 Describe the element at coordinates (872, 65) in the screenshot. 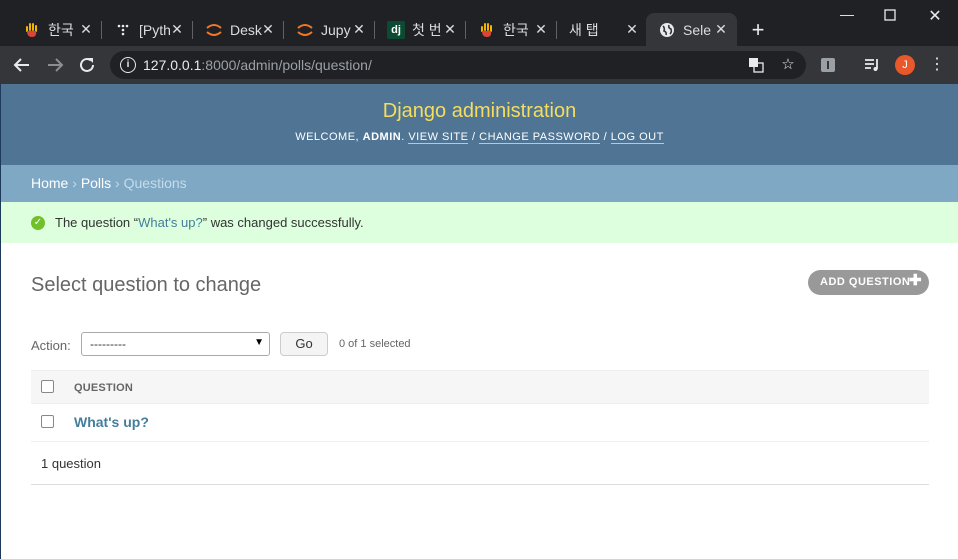

I see `media-control-icon` at that location.